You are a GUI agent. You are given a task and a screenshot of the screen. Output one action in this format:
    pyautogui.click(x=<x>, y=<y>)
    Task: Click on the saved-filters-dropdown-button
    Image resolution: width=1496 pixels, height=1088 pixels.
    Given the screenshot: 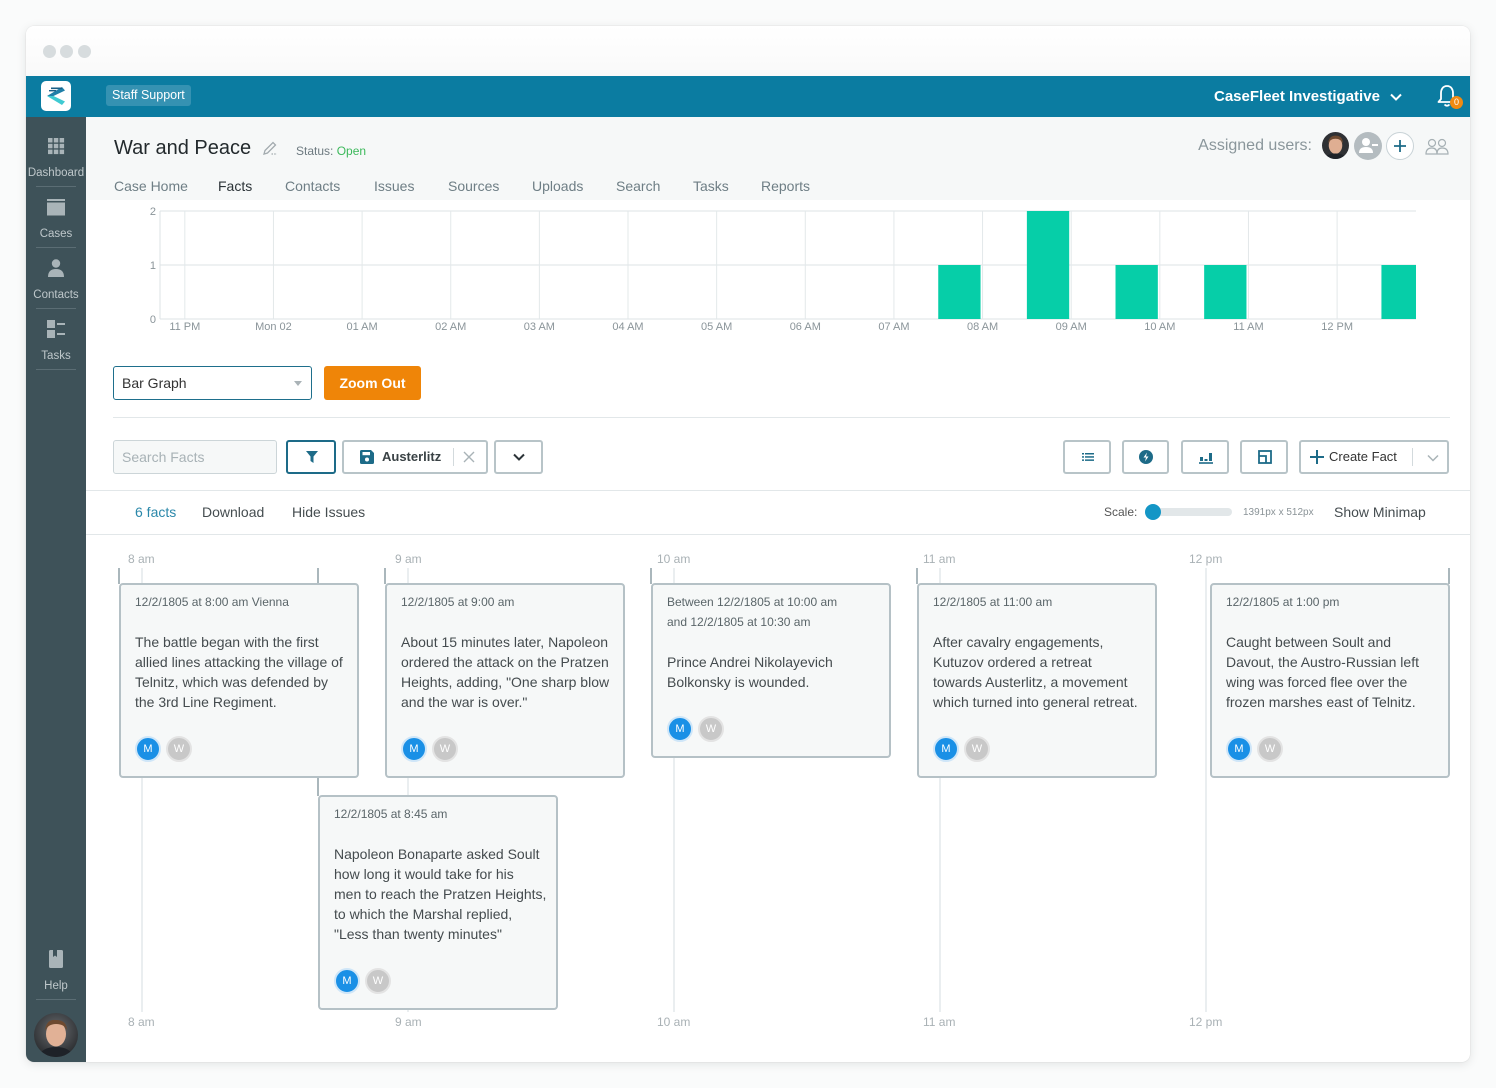 What is the action you would take?
    pyautogui.click(x=518, y=457)
    